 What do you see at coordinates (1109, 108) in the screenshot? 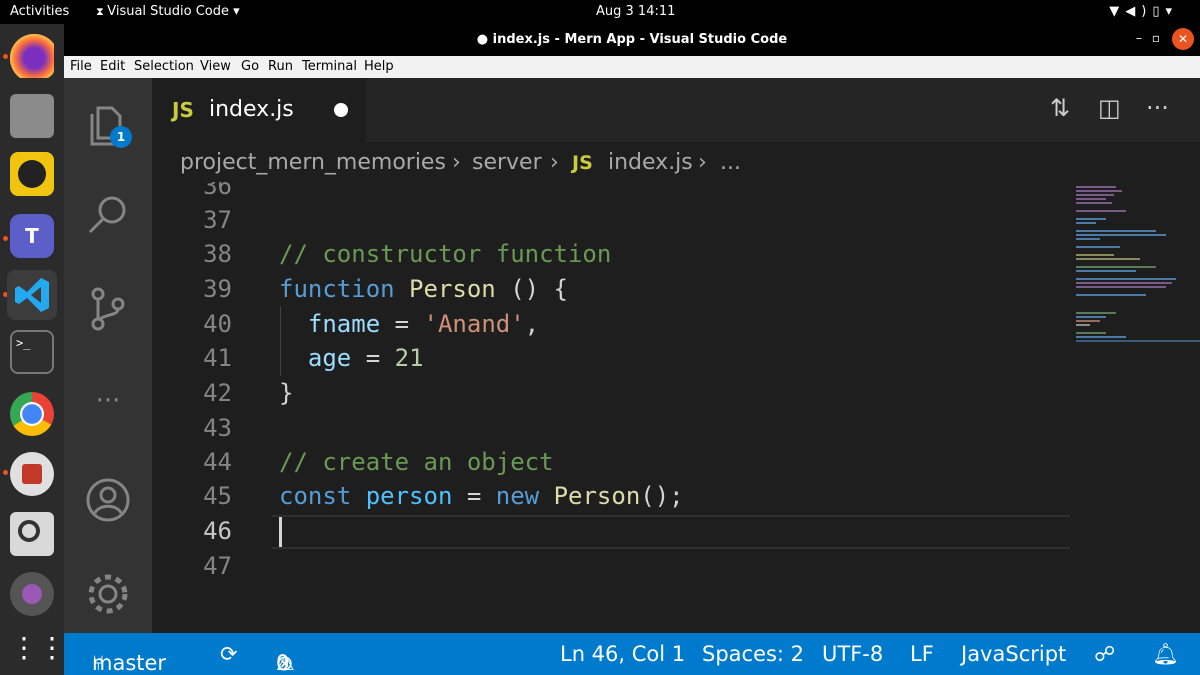
I see `split-editor-icon: ◫` at bounding box center [1109, 108].